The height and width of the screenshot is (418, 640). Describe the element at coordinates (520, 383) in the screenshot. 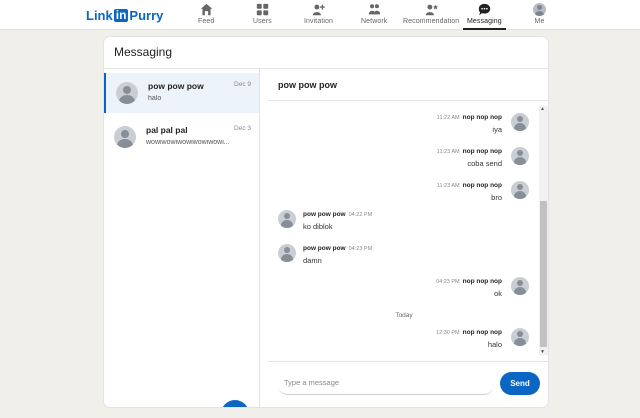

I see `send-button: Send` at that location.